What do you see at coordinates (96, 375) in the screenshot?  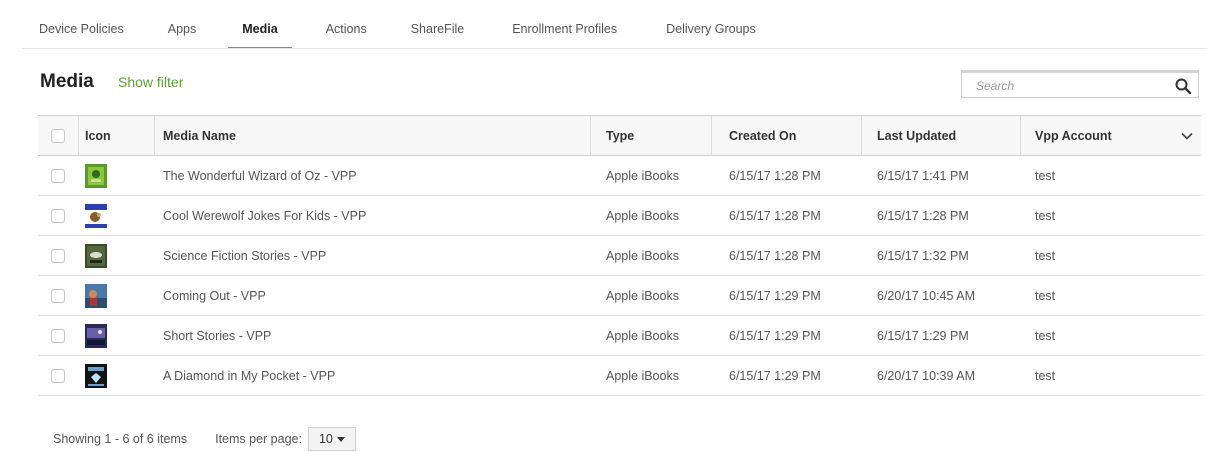 I see `diamond-pocket-cover-icon` at bounding box center [96, 375].